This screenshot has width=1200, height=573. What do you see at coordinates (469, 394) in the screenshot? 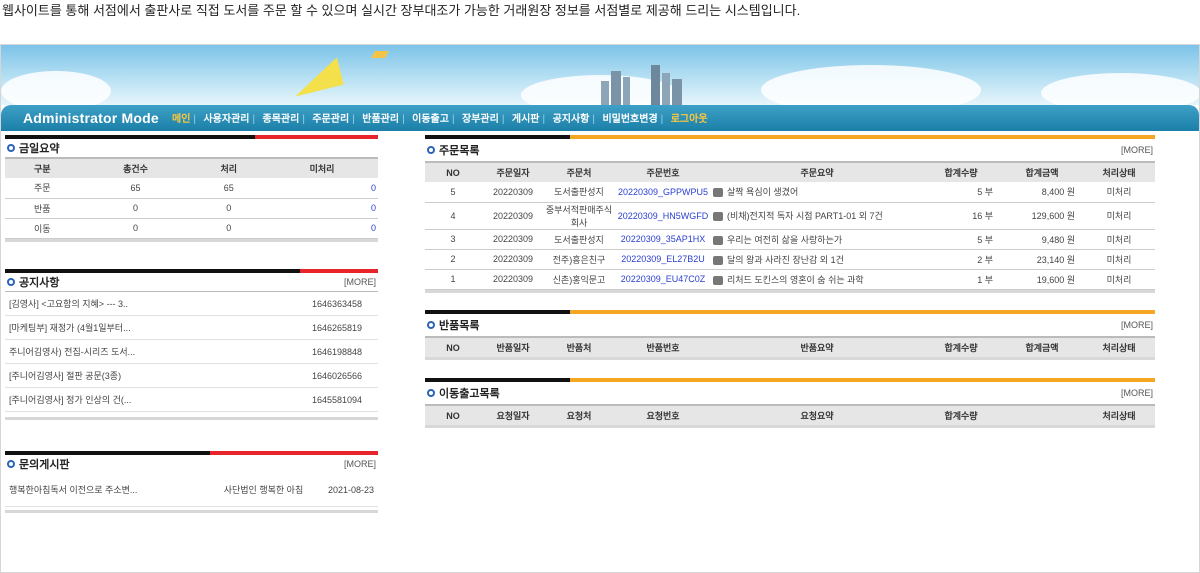
I see `transfers-title: 이동출고목록` at bounding box center [469, 394].